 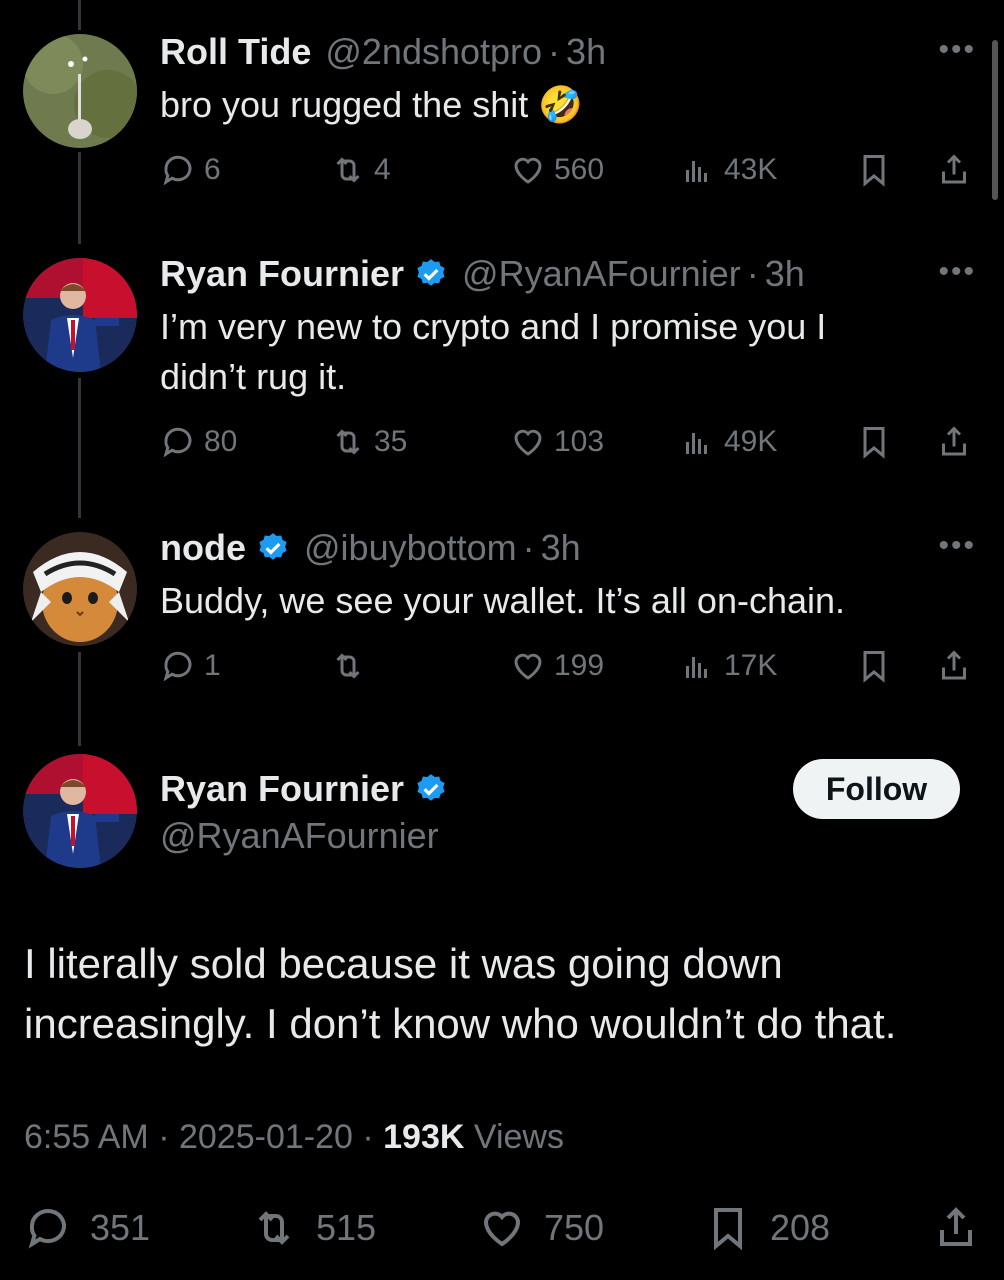 I want to click on tweet-text-line: didn’t rug it., so click(x=253, y=376).